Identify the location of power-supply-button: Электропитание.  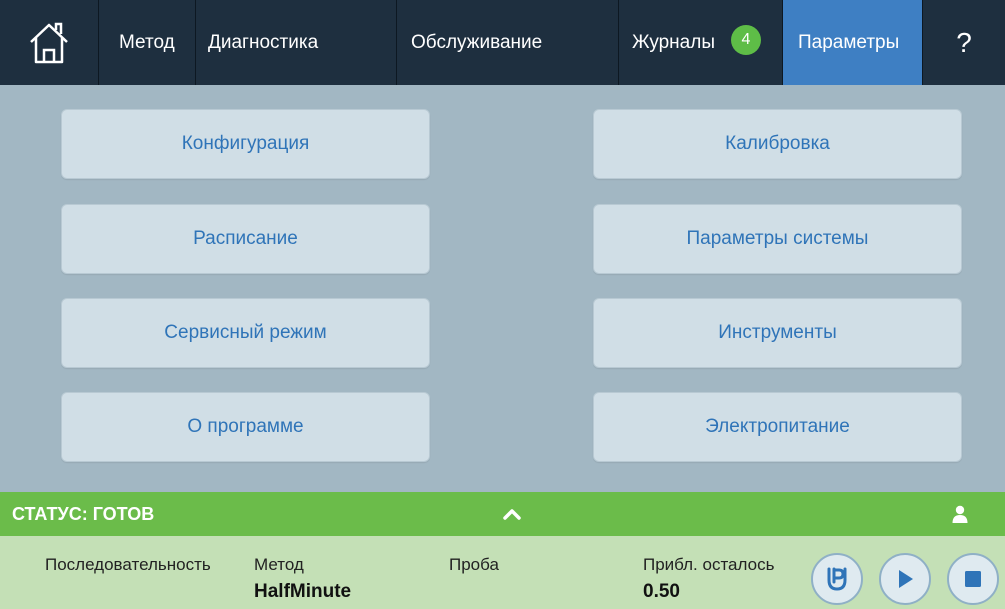
(777, 427).